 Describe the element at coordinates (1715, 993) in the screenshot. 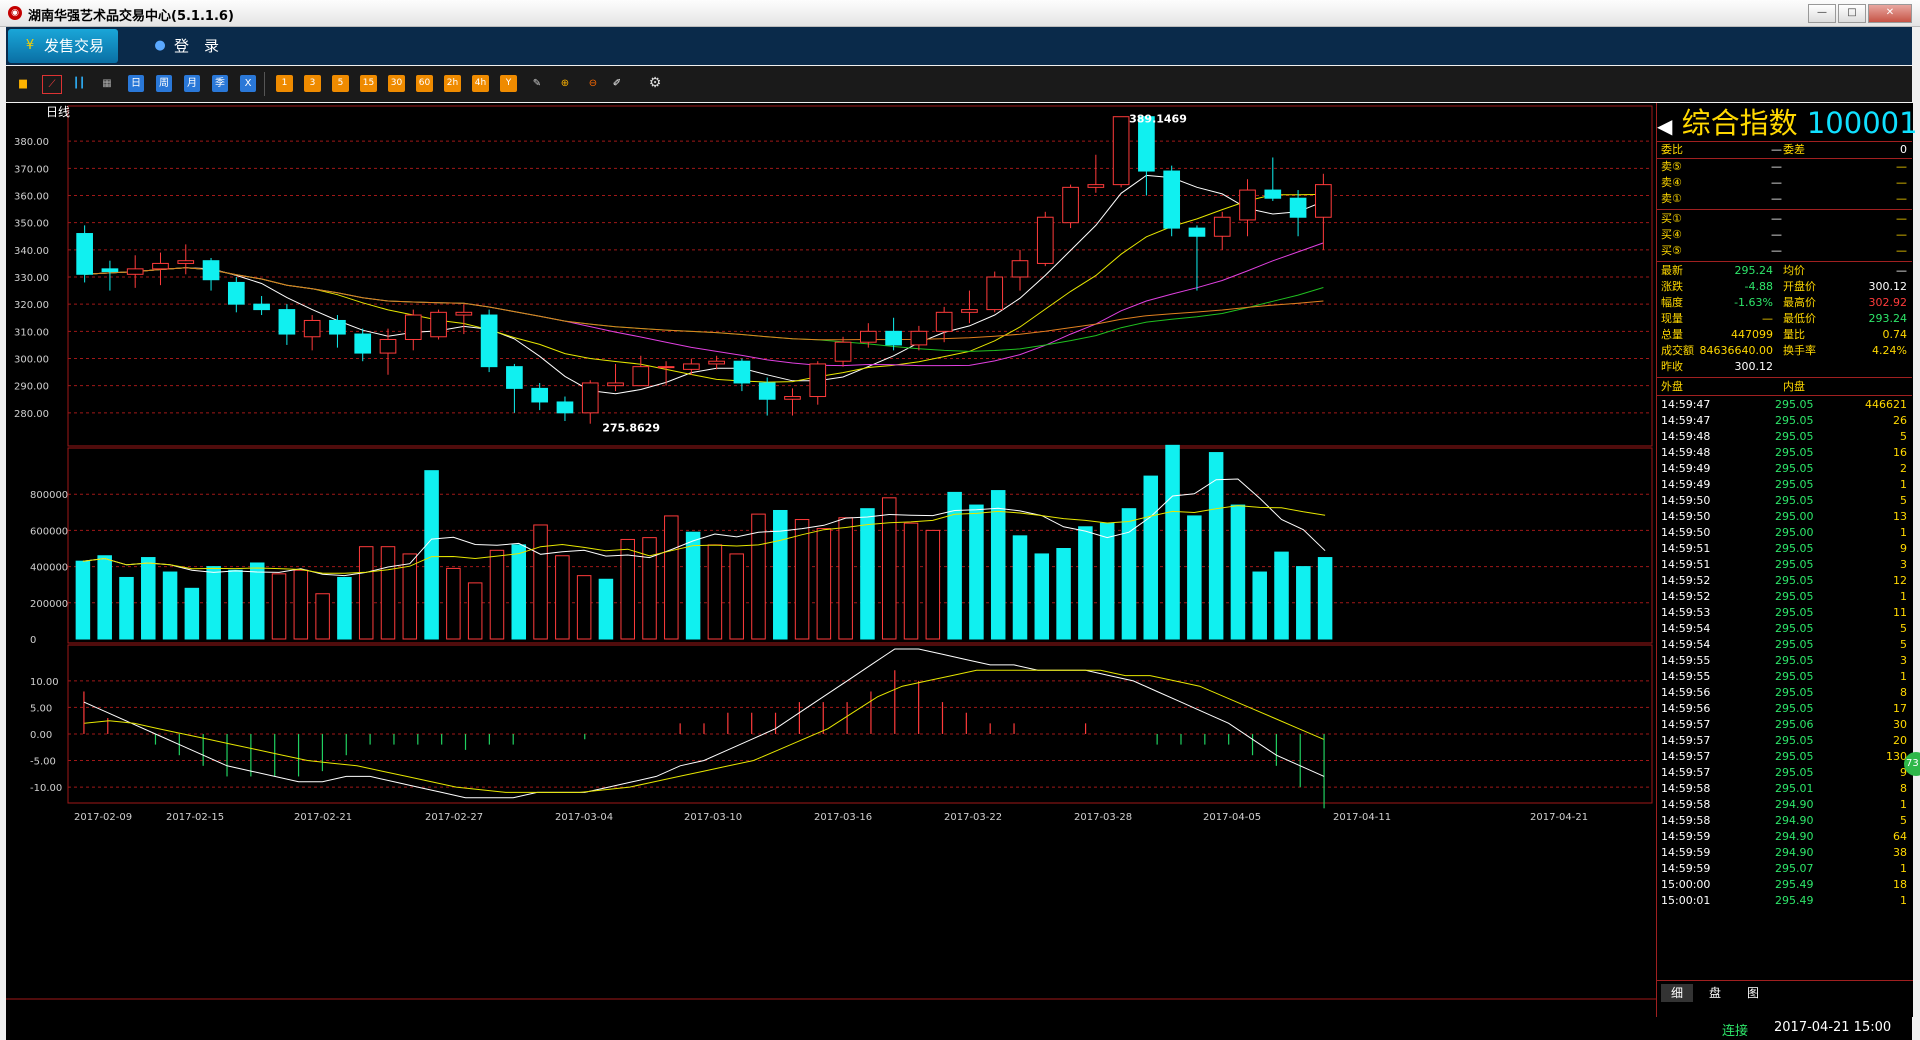

I see `tab-book: 盘` at that location.